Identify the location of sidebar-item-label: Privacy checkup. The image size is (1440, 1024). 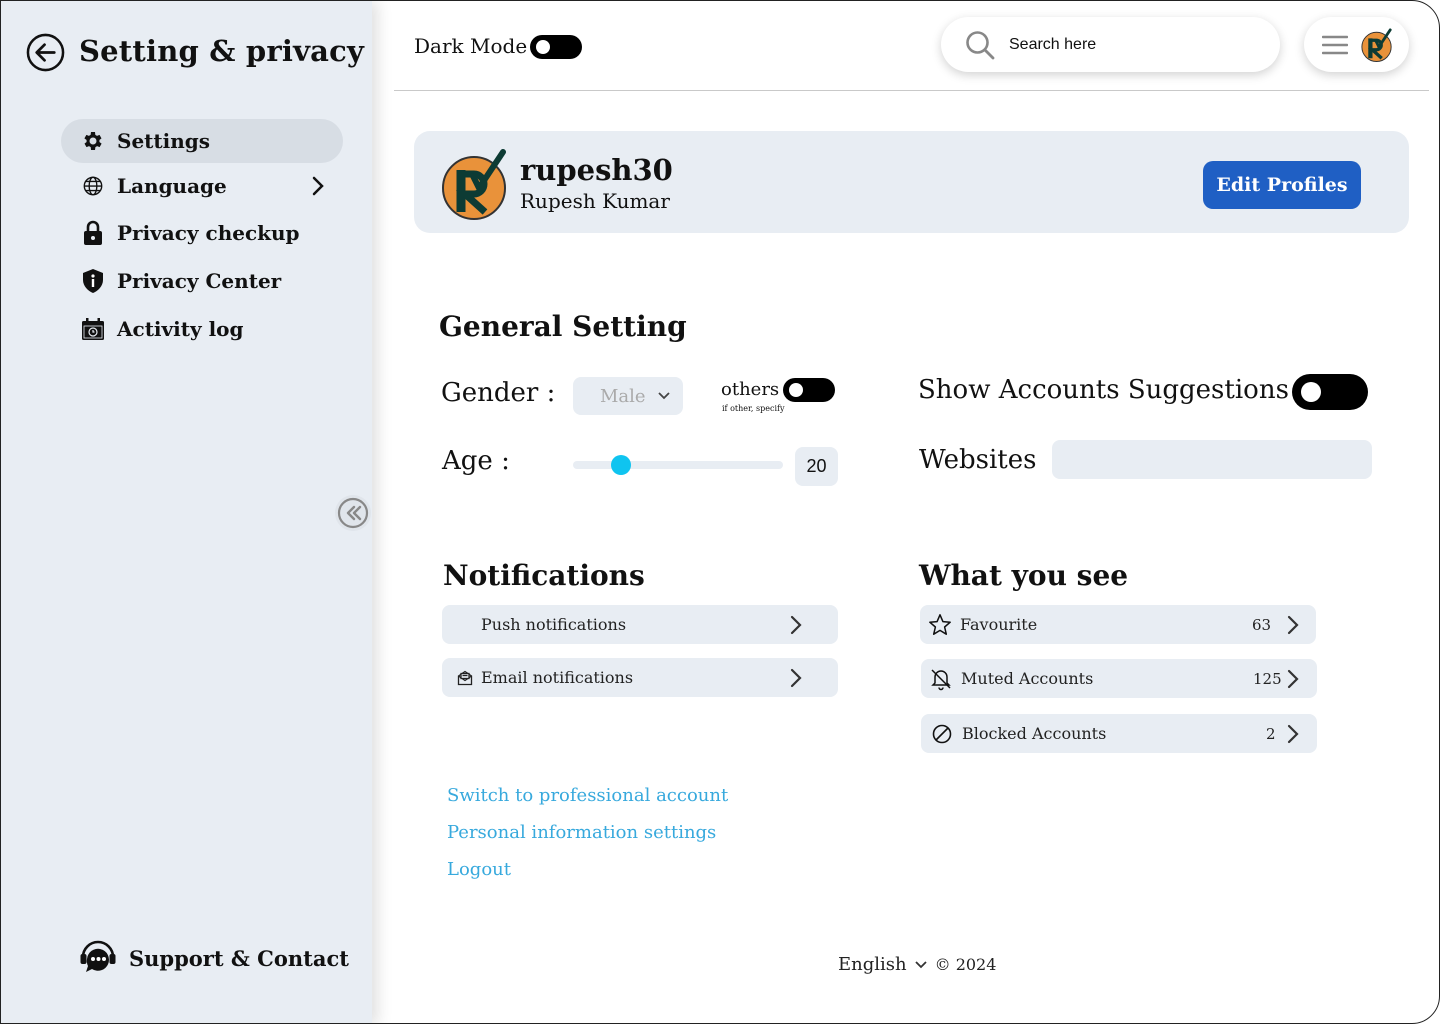
(208, 233).